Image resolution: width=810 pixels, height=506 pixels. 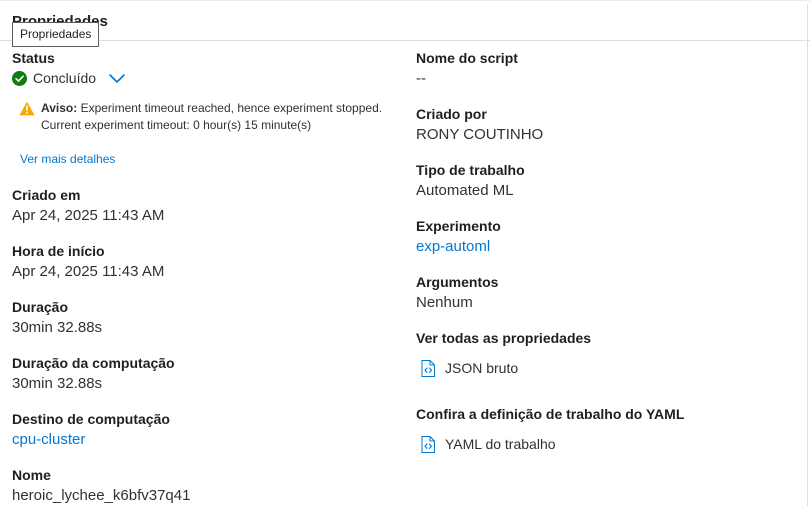 What do you see at coordinates (480, 134) in the screenshot?
I see `created-by-value: RONY COUTINHO` at bounding box center [480, 134].